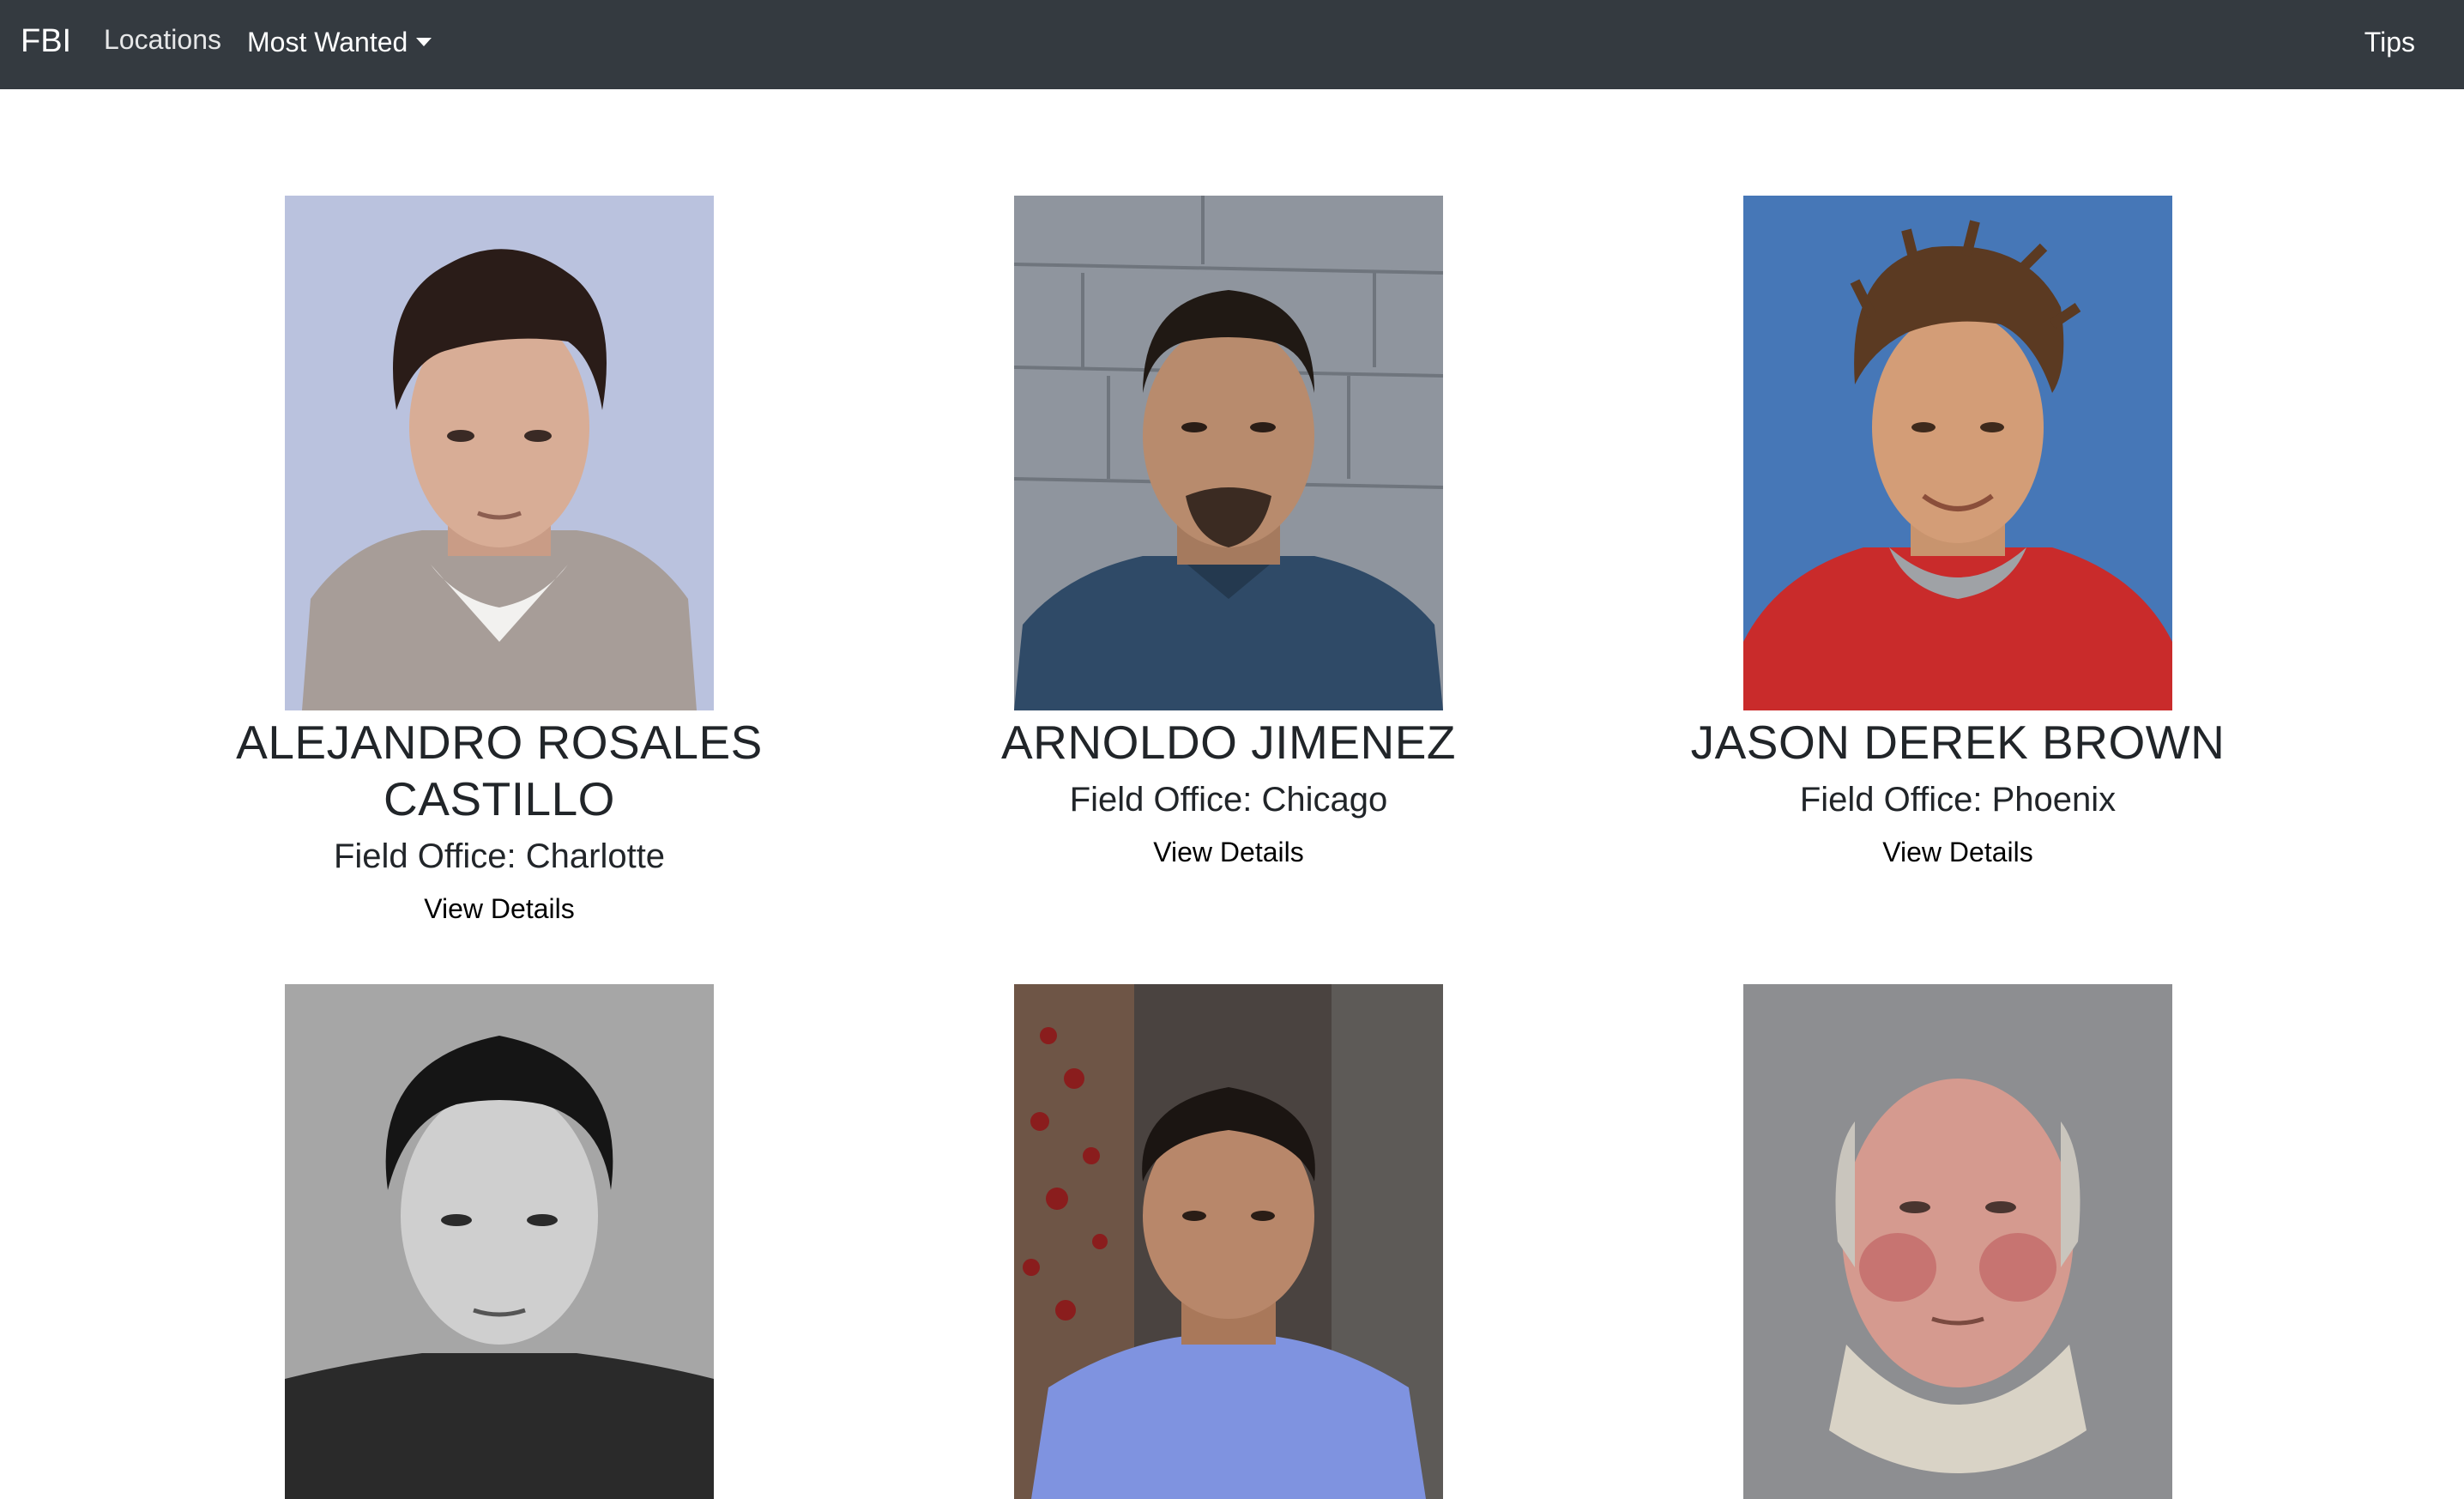 Image resolution: width=2464 pixels, height=1499 pixels. What do you see at coordinates (327, 42) in the screenshot?
I see `nav-most-wanted-label: Most Wanted` at bounding box center [327, 42].